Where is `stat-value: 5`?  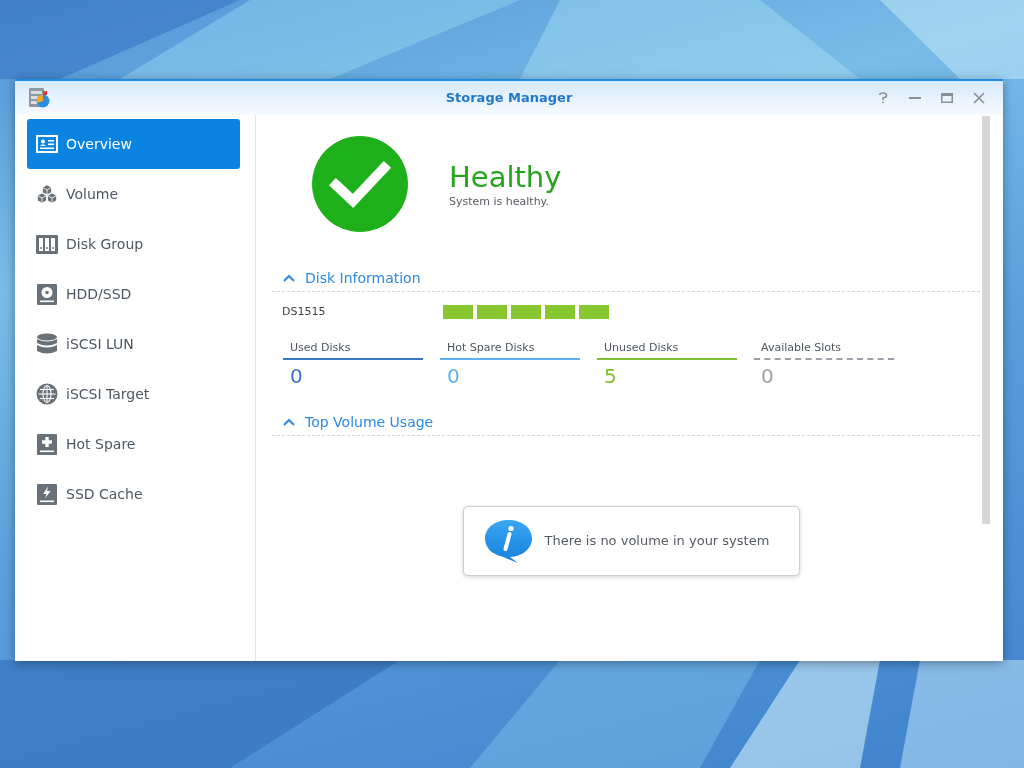
stat-value: 5 is located at coordinates (610, 376).